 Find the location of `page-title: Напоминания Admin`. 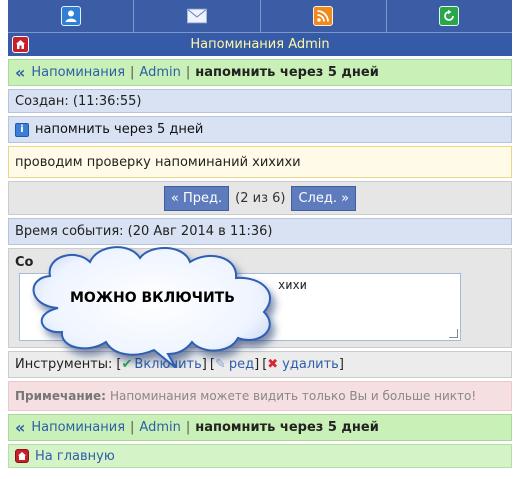

page-title: Напоминания Admin is located at coordinates (260, 44).